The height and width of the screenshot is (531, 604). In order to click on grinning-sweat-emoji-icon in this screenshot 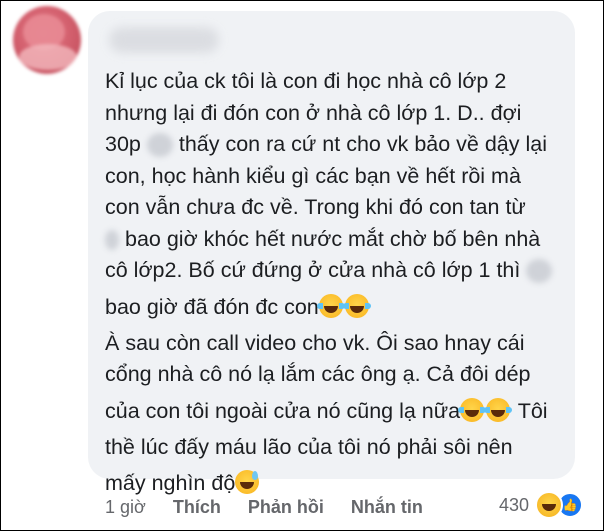, I will do `click(247, 482)`.